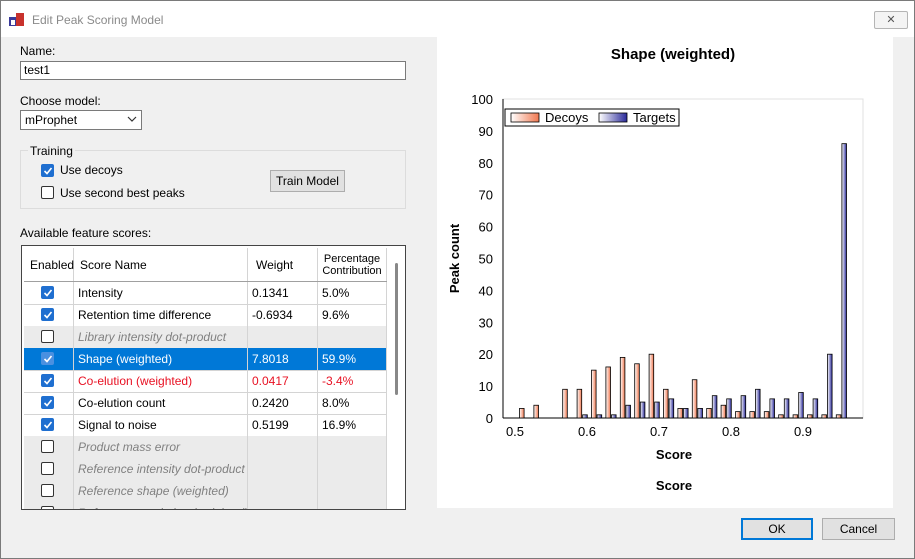 The height and width of the screenshot is (559, 915). Describe the element at coordinates (891, 20) in the screenshot. I see `close-button: ✕` at that location.